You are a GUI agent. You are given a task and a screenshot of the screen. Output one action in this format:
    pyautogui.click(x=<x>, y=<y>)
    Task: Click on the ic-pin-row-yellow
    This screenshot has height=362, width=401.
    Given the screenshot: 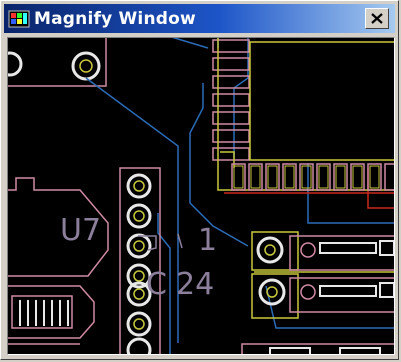 What is the action you would take?
    pyautogui.click(x=306, y=177)
    